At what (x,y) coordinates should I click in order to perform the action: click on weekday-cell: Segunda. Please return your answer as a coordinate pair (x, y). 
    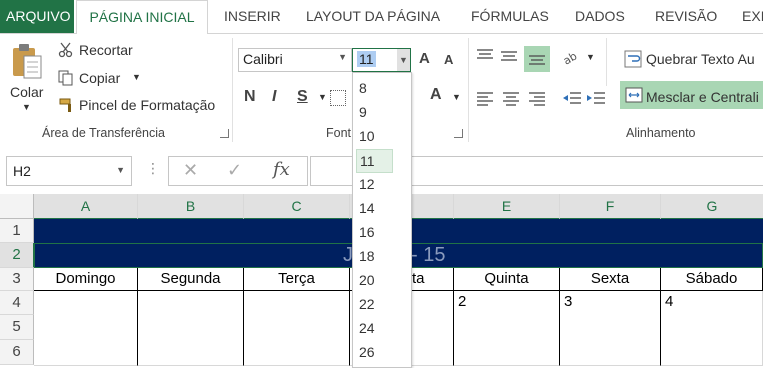
    Looking at the image, I should click on (191, 279).